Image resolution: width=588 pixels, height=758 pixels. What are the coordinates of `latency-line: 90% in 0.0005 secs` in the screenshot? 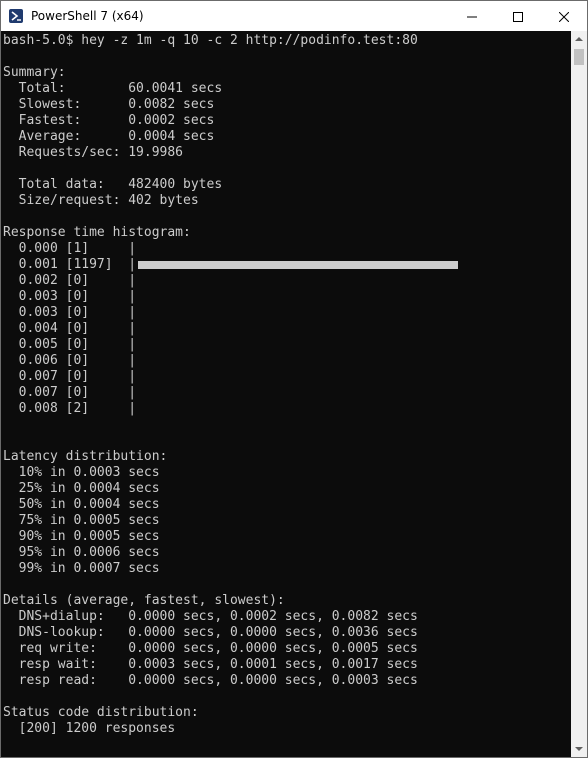 It's located at (81, 536).